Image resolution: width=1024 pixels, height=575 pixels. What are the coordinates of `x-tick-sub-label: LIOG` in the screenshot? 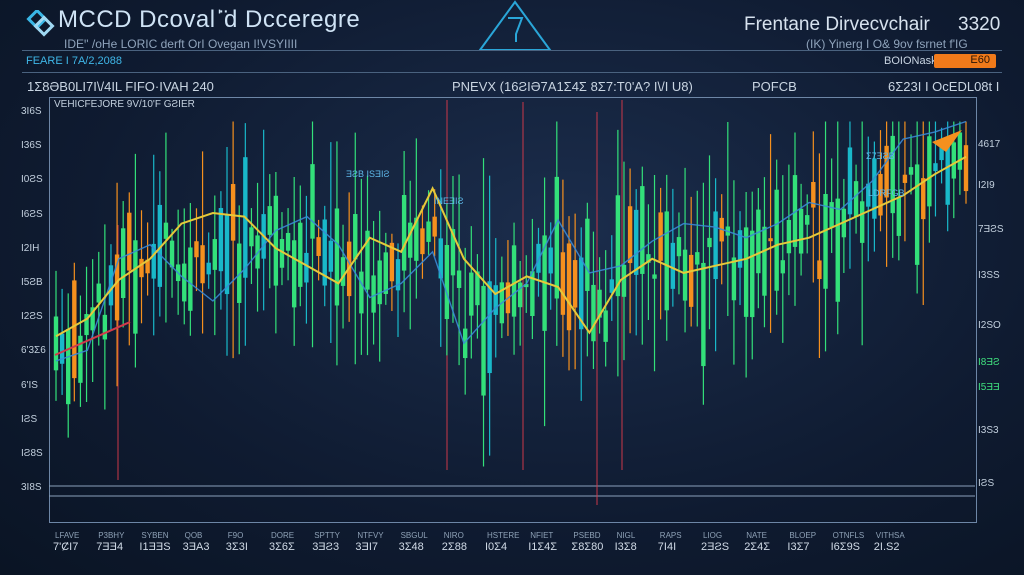 It's located at (713, 535).